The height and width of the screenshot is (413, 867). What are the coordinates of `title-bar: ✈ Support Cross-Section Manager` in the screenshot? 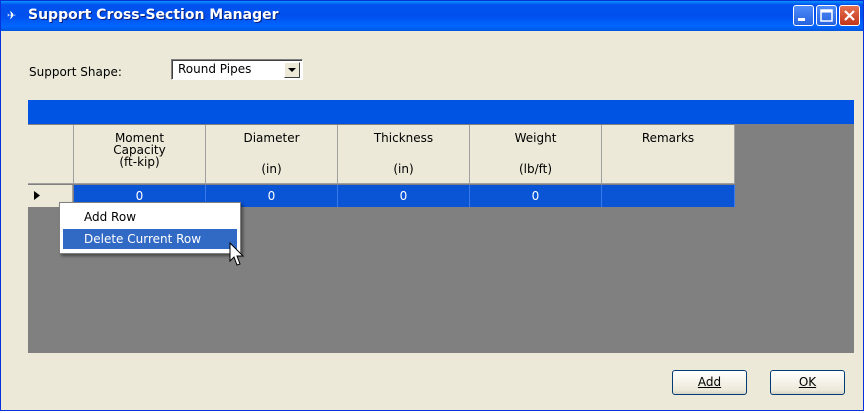 It's located at (432, 16).